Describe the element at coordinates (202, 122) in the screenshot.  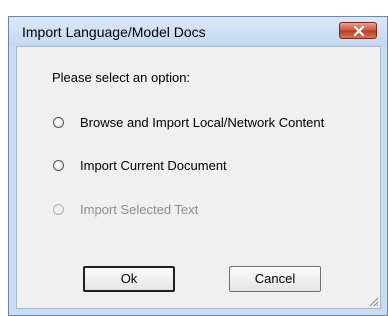
I see `option-label: Browse and Import Local/Network Content` at that location.